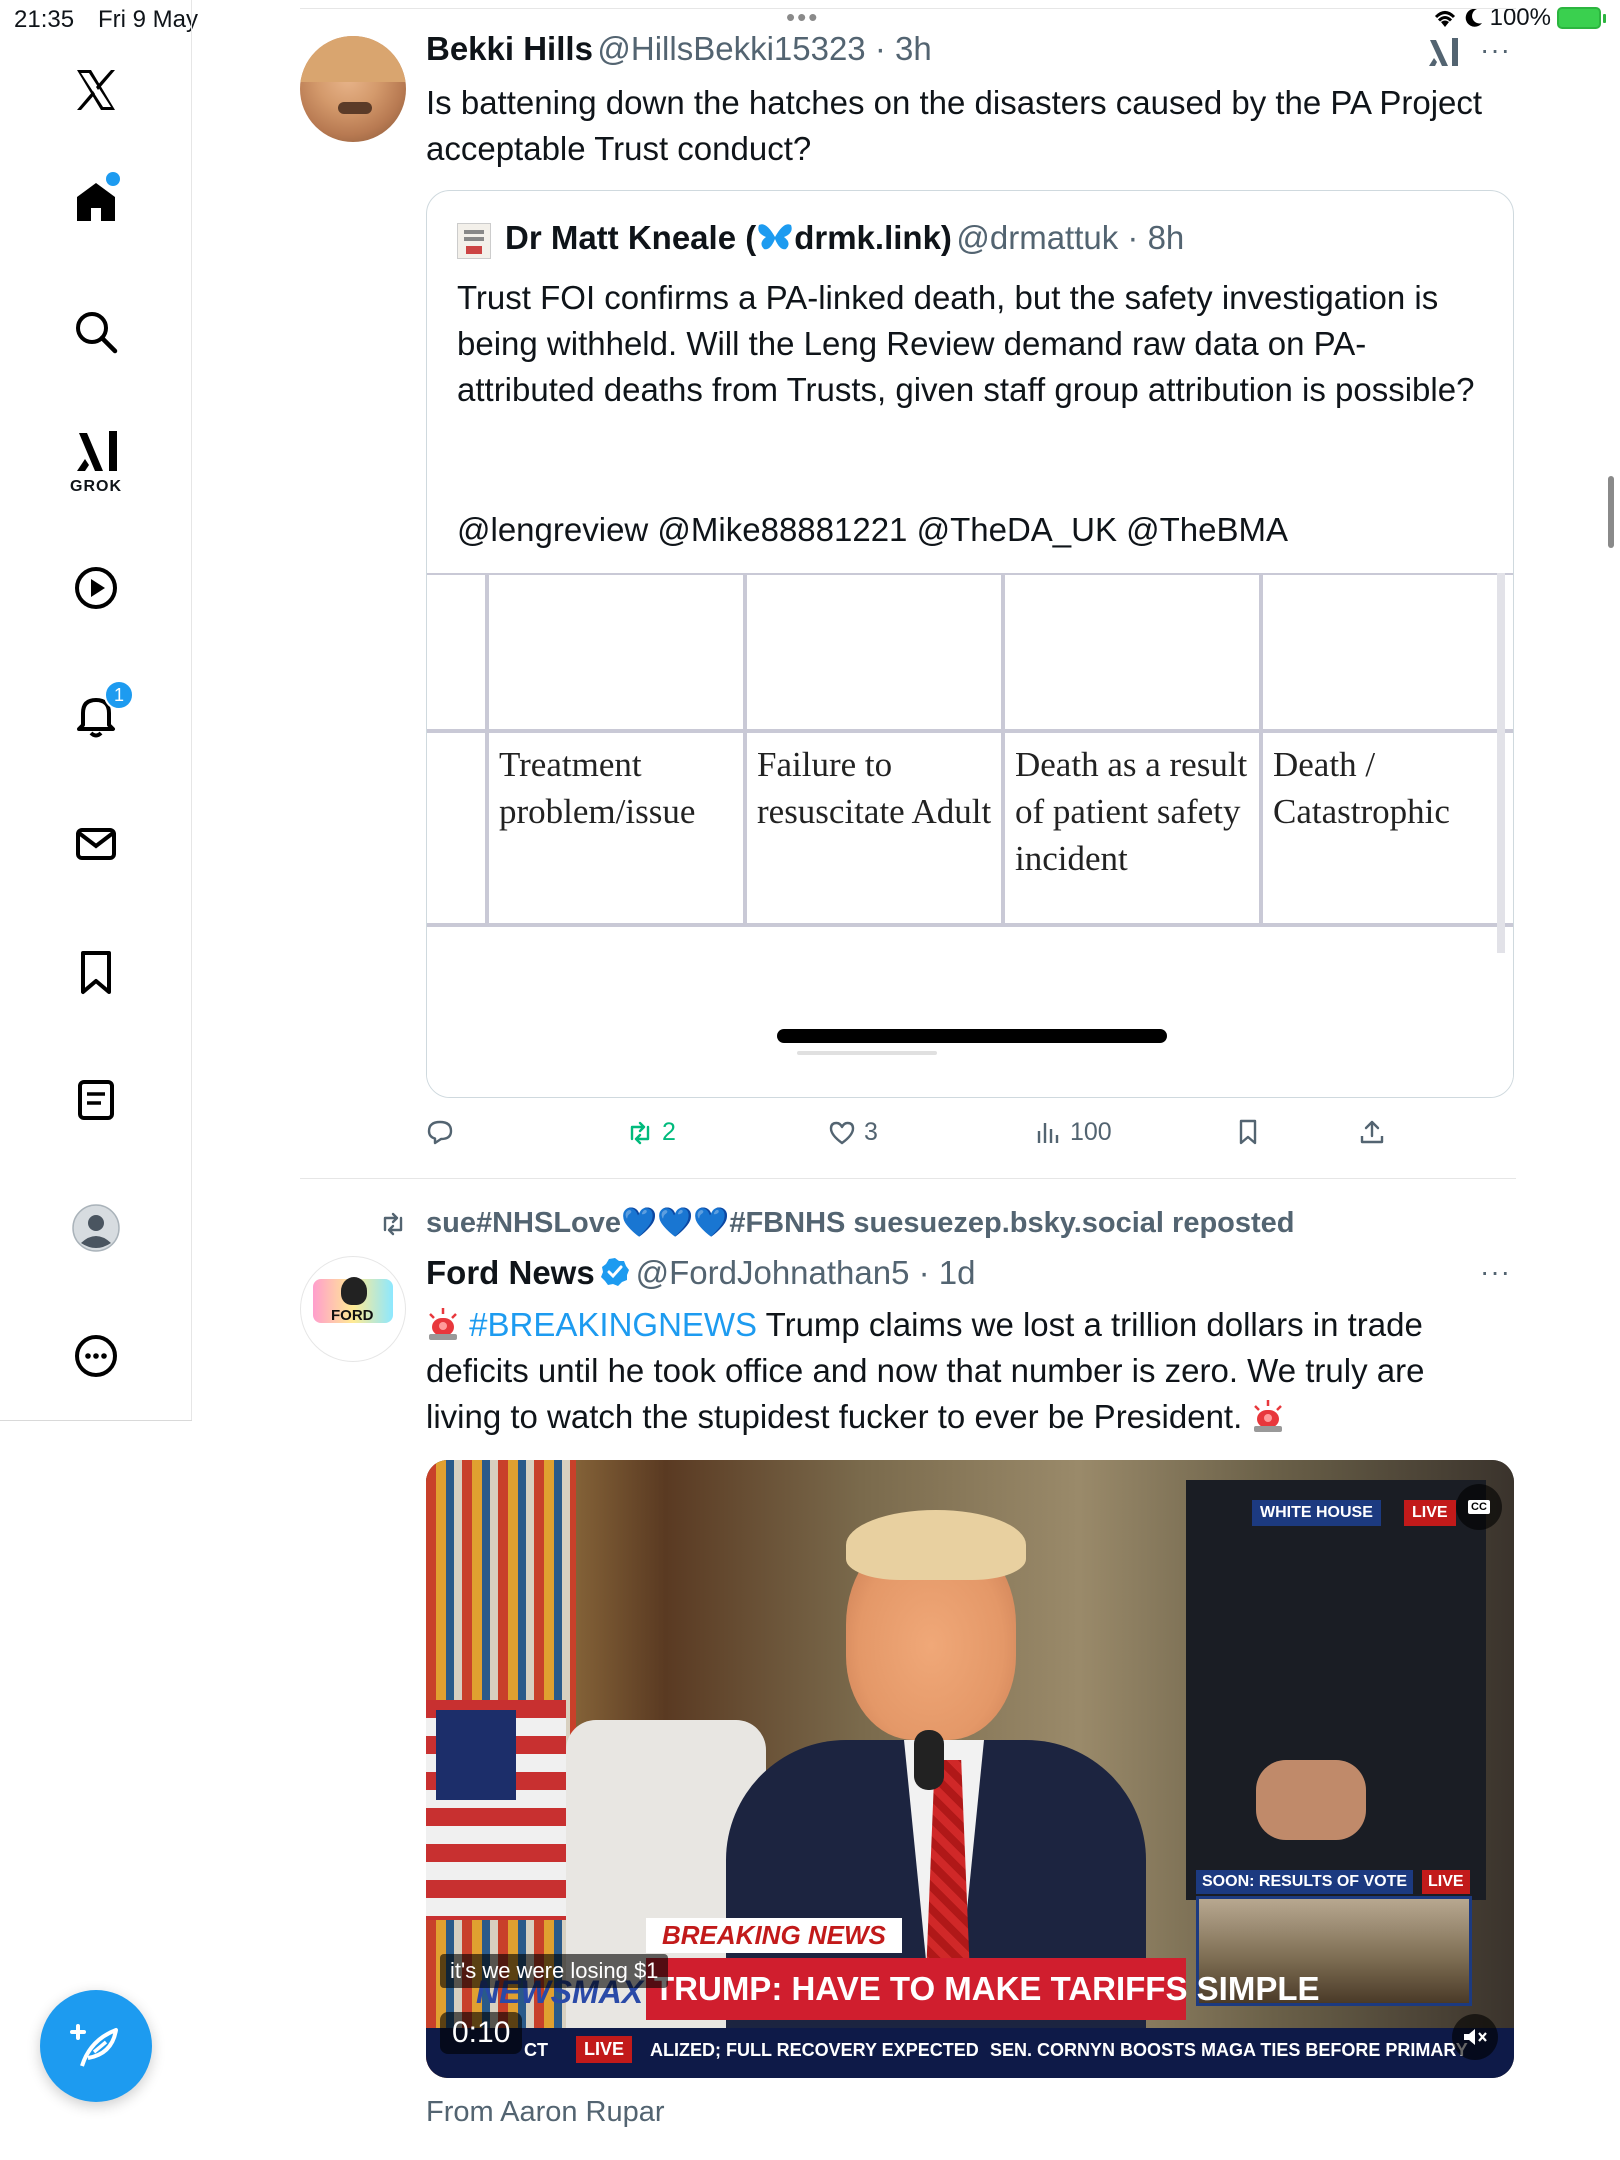 This screenshot has width=1620, height=2160. What do you see at coordinates (96, 1356) in the screenshot?
I see `sidebar-item-more` at bounding box center [96, 1356].